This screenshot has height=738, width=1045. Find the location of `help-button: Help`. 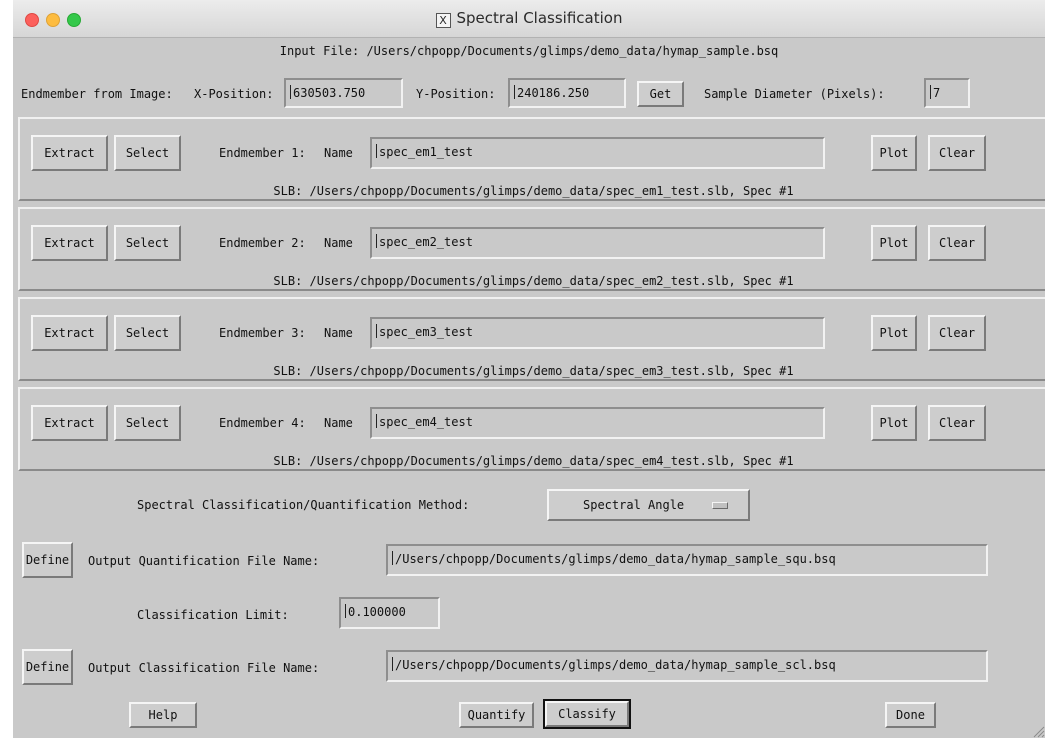

help-button: Help is located at coordinates (163, 715).